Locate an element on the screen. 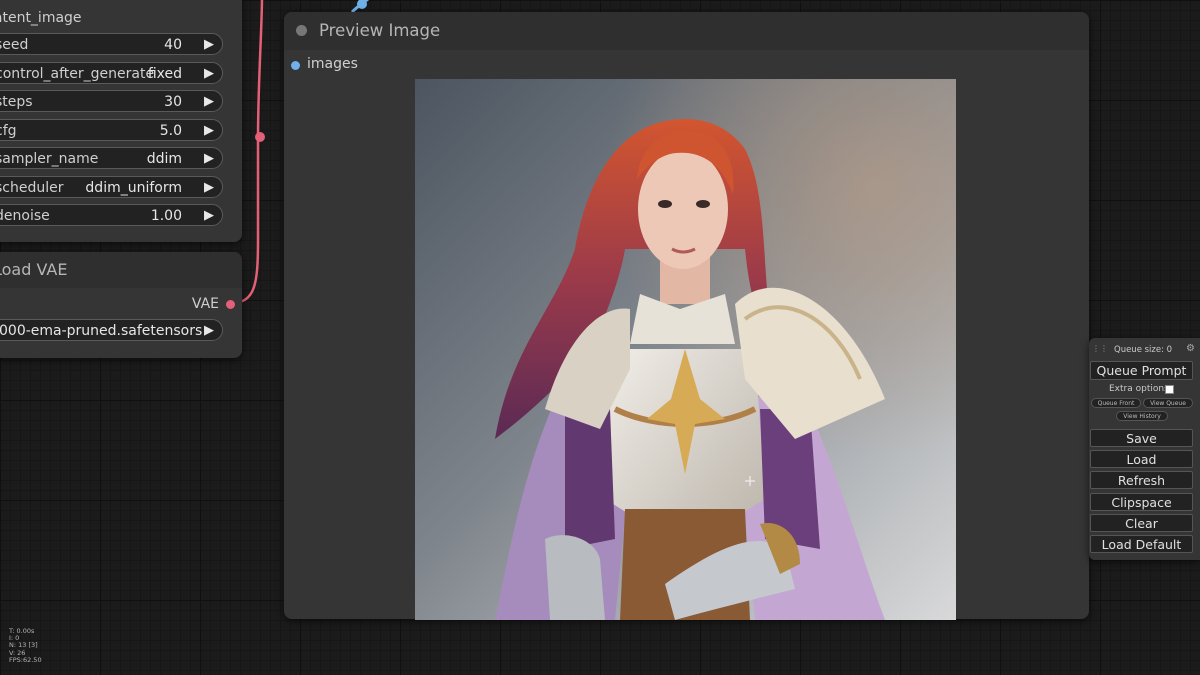 The width and height of the screenshot is (1200, 675). clipspace-button: Clipspace is located at coordinates (1141, 502).